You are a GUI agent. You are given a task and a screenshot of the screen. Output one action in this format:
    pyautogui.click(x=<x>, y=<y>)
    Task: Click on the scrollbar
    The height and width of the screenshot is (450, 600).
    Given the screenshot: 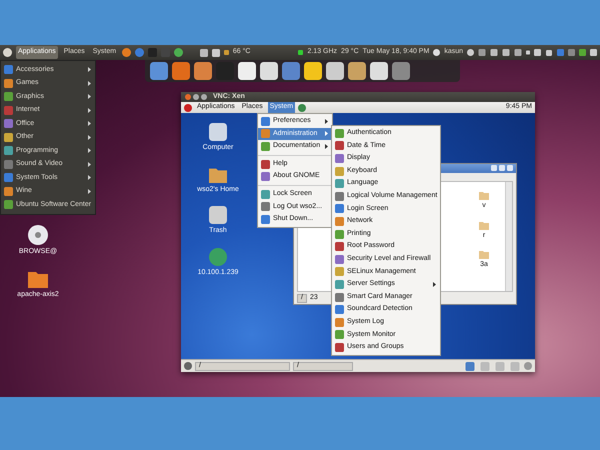 What is the action you would take?
    pyautogui.click(x=508, y=236)
    